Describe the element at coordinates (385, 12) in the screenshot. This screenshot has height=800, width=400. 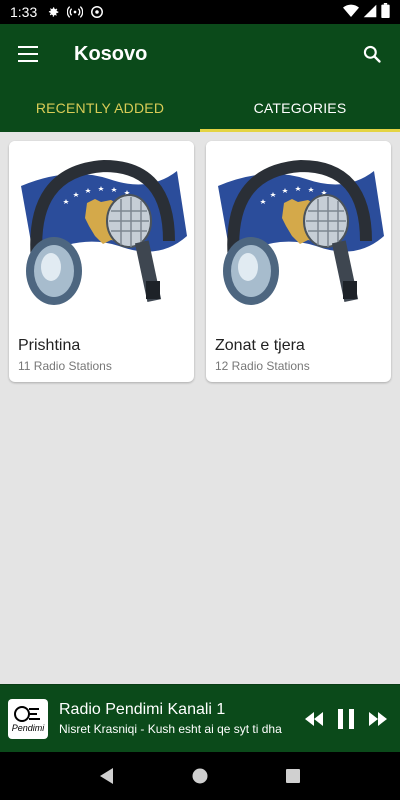
I see `battery-icon` at that location.